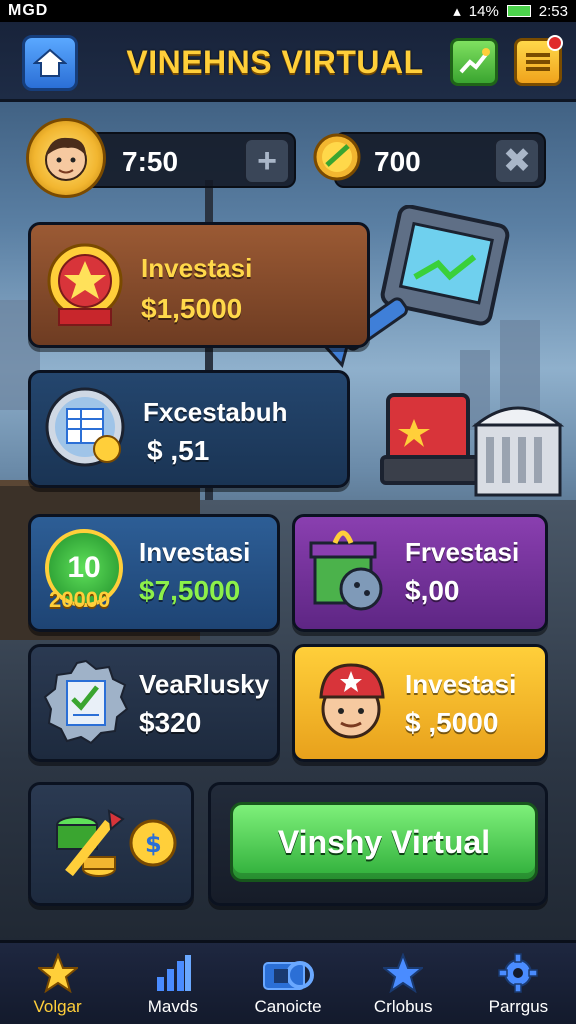  What do you see at coordinates (267, 161) in the screenshot?
I see `timer-add-button: +` at bounding box center [267, 161].